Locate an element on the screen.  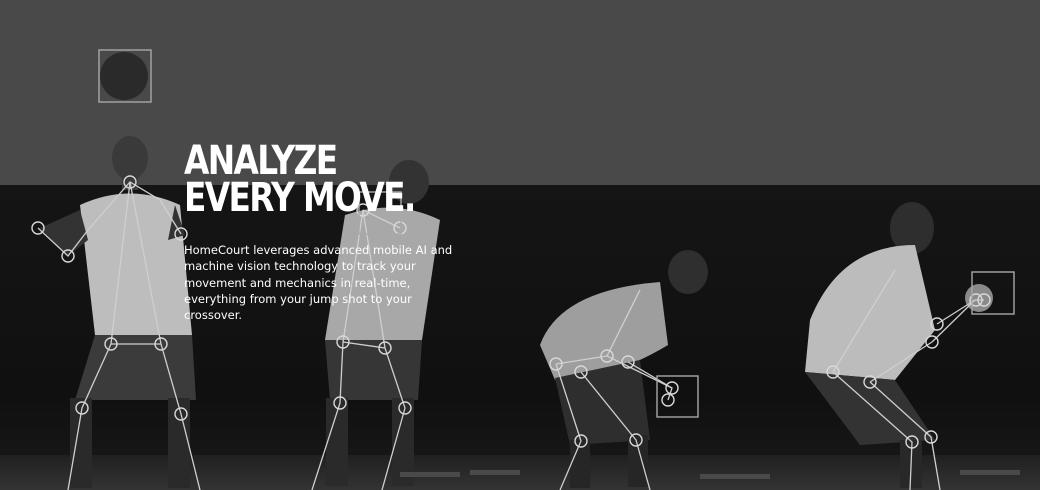
court-floor-pattern is located at coordinates (710, 474).